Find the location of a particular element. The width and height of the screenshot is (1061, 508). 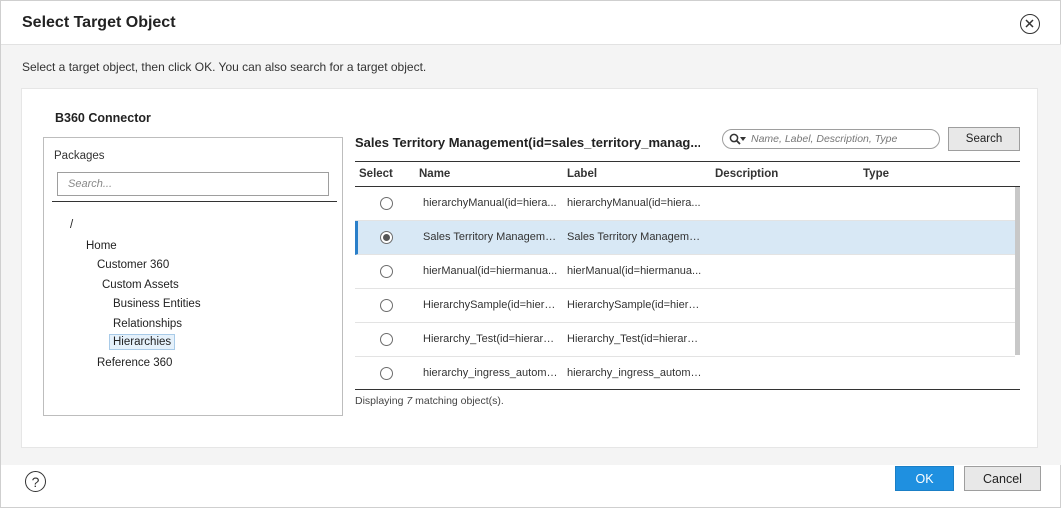

column-header-label: Label is located at coordinates (582, 174).